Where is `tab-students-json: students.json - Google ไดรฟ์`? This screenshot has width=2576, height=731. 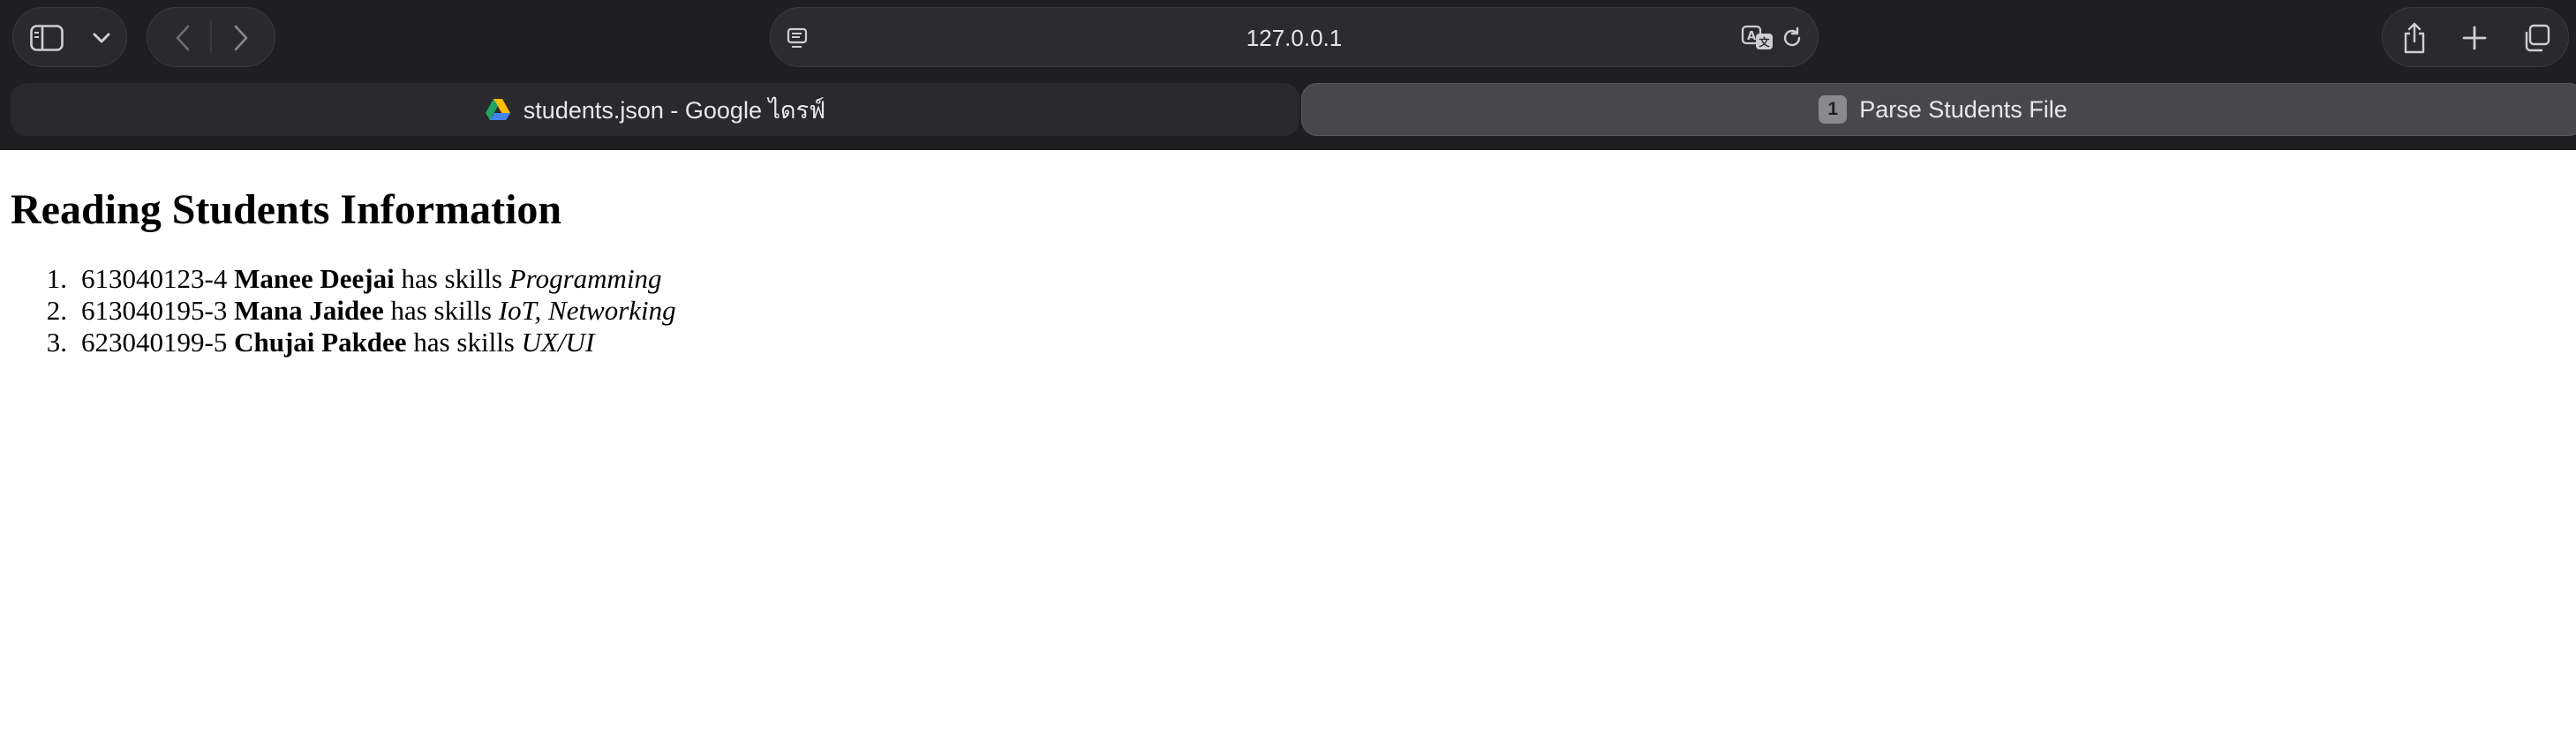
tab-students-json: students.json - Google ไดรฟ์ is located at coordinates (655, 110).